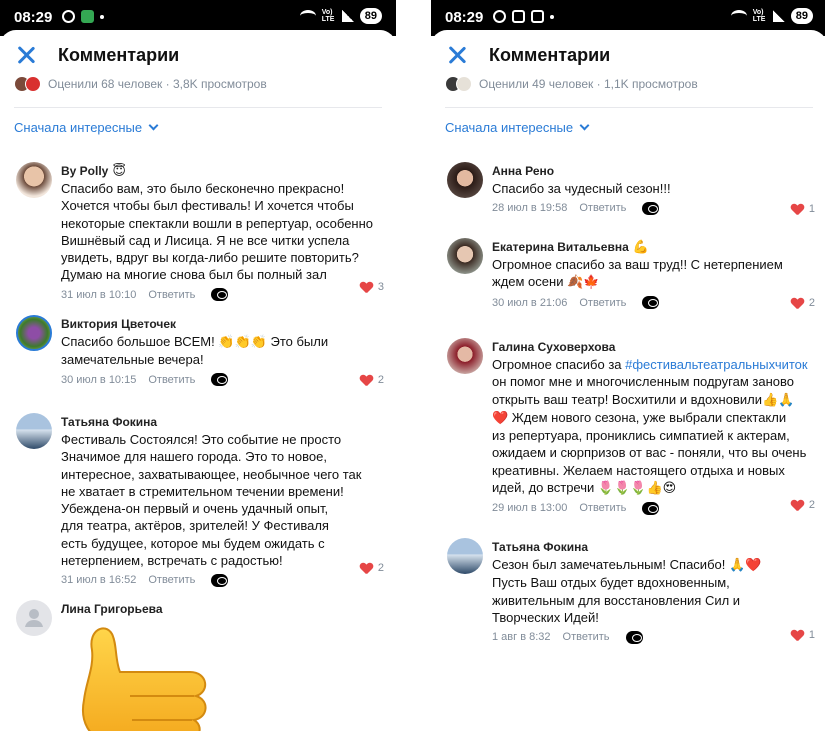  Describe the element at coordinates (581, 188) in the screenshot. I see `comment-text: Спасибо за чудесный сезон!!!` at that location.